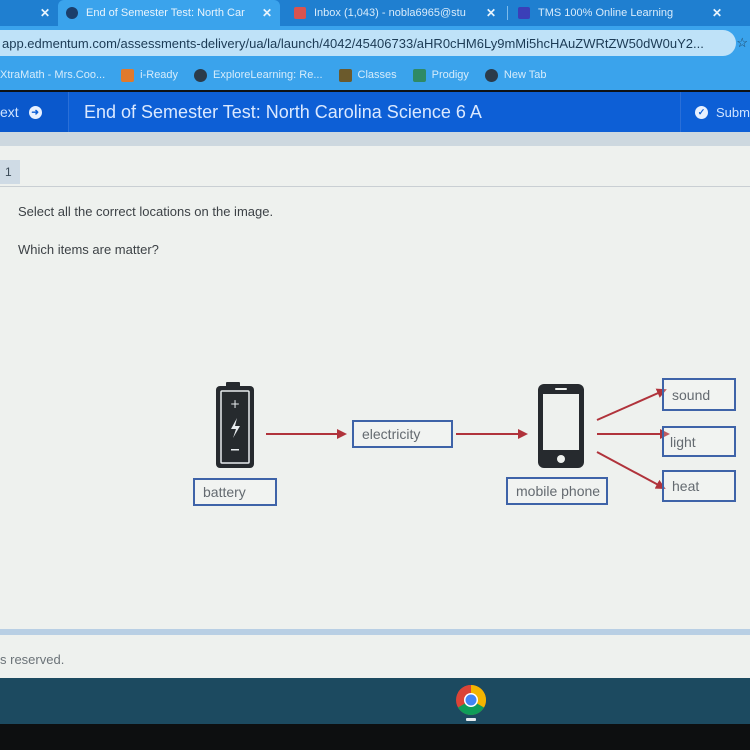  What do you see at coordinates (128, 75) in the screenshot?
I see `iready-icon` at bounding box center [128, 75].